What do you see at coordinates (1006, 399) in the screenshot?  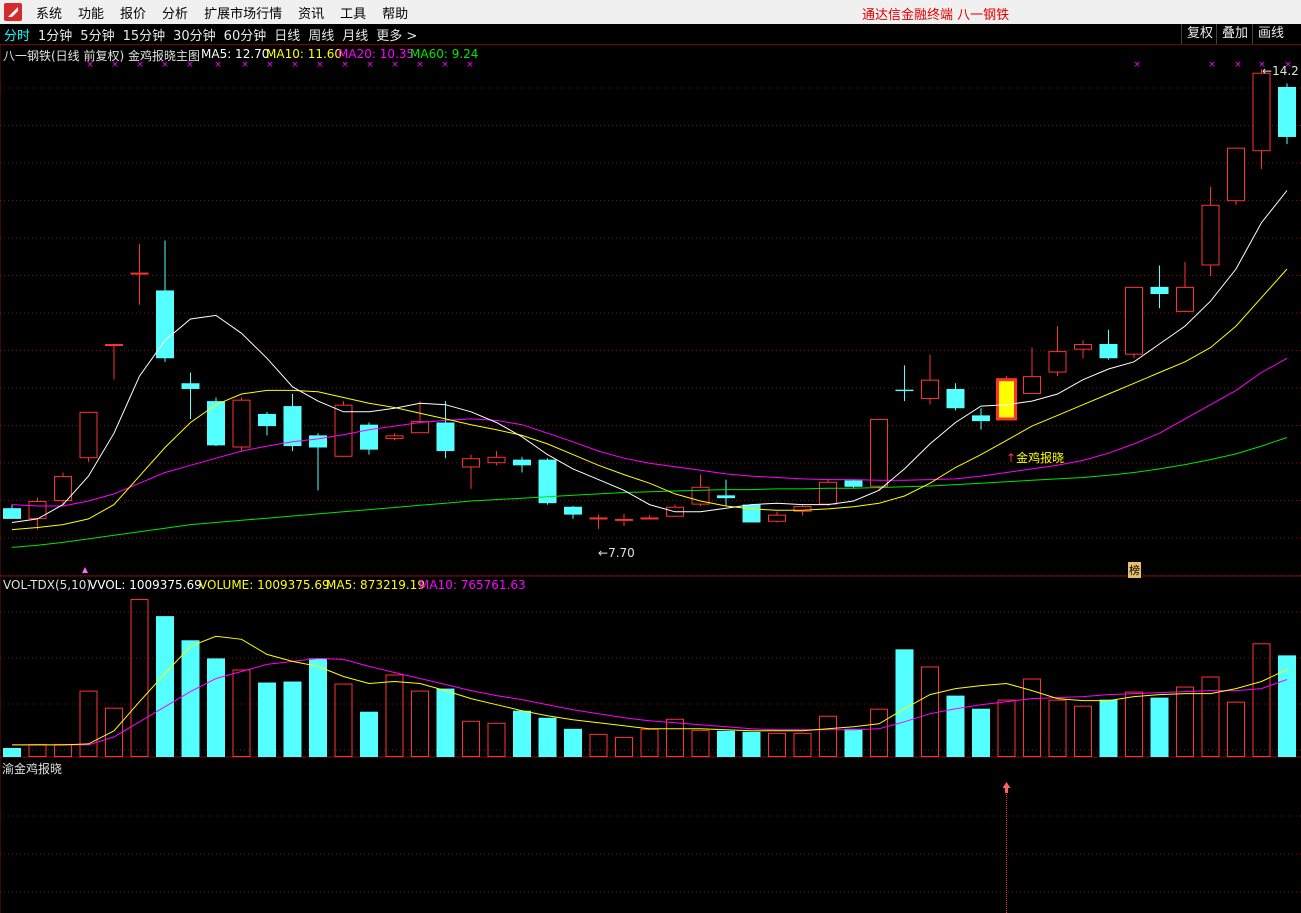 I see `signal-candle-body` at bounding box center [1006, 399].